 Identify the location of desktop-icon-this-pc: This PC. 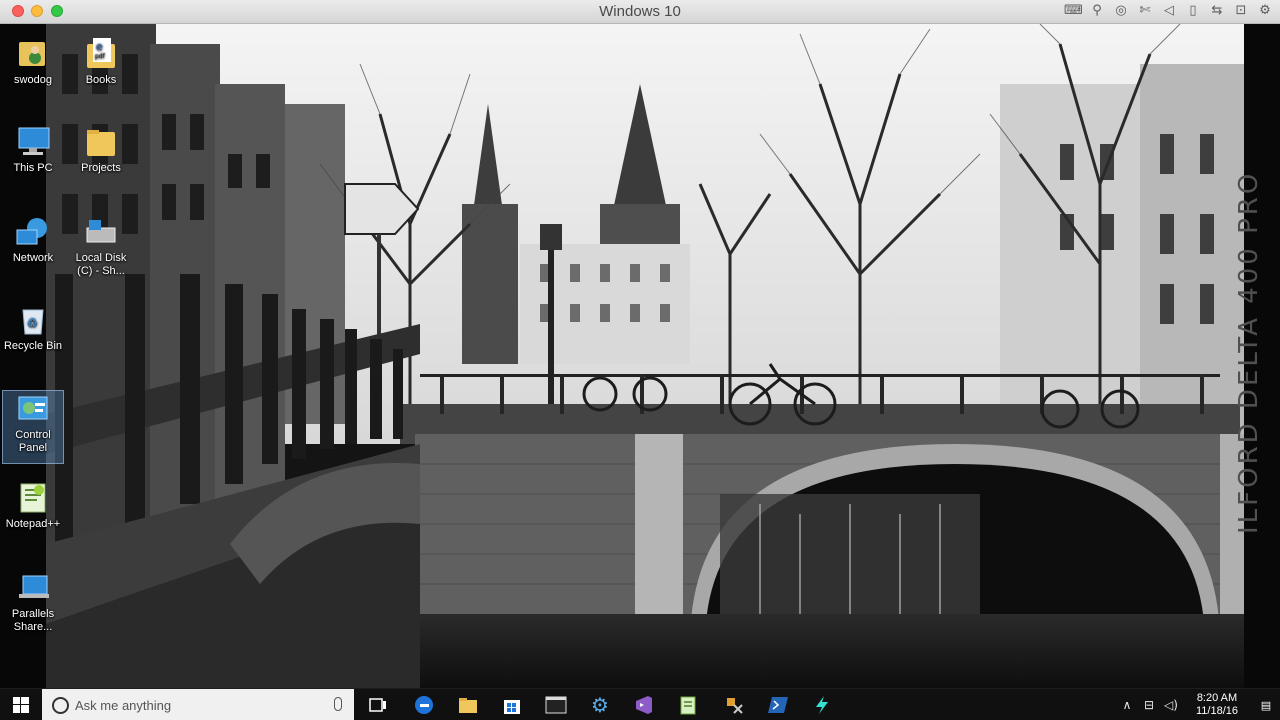
(33, 149).